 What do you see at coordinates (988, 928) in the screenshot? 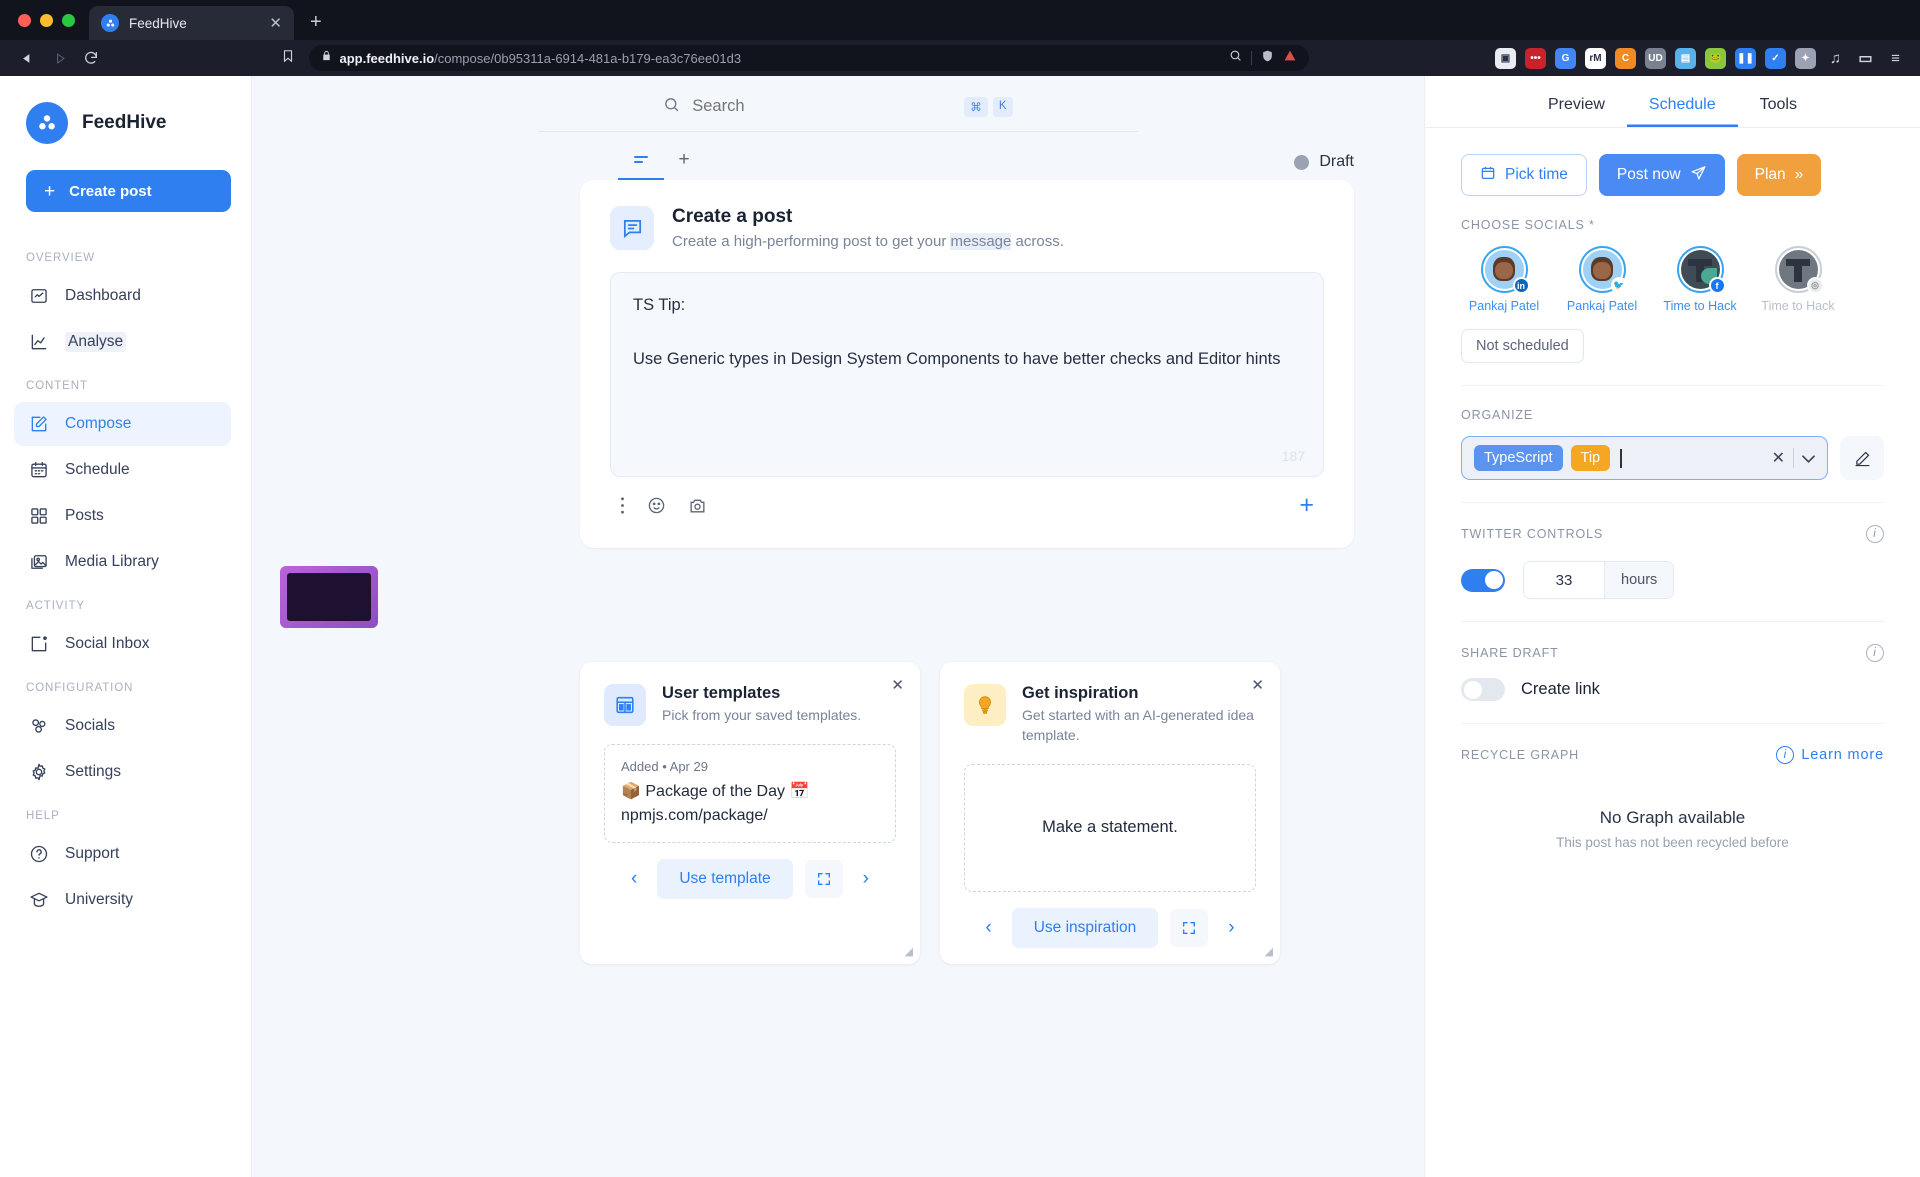
I see `prev-inspiration-icon: ‹` at bounding box center [988, 928].